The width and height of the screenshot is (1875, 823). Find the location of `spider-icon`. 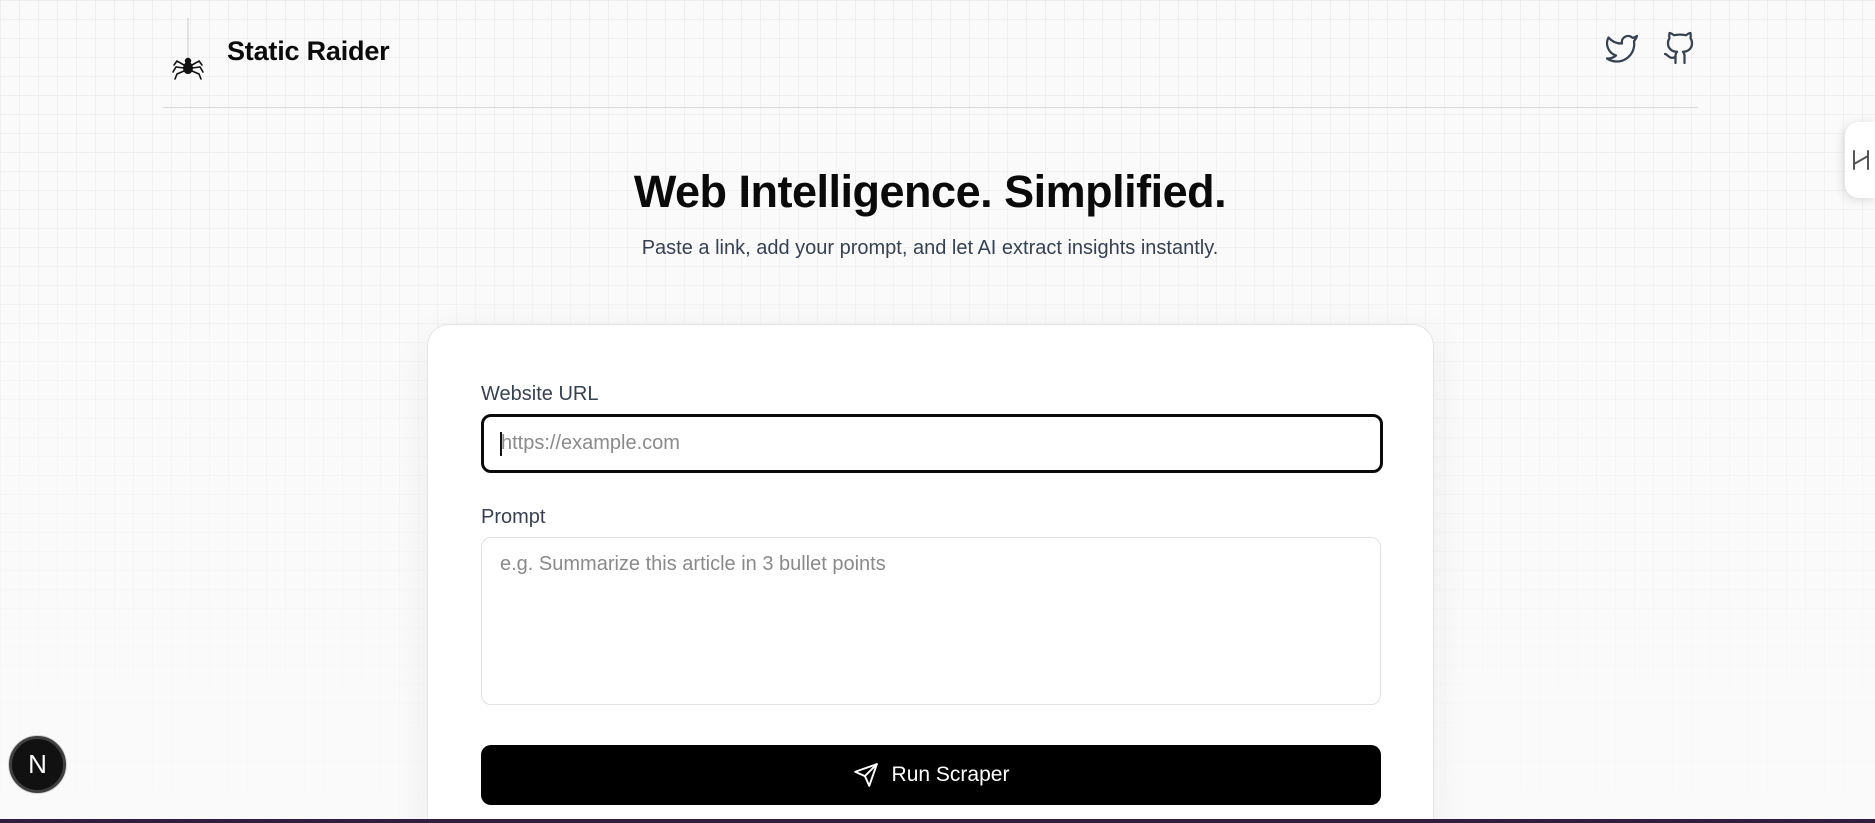

spider-icon is located at coordinates (188, 49).